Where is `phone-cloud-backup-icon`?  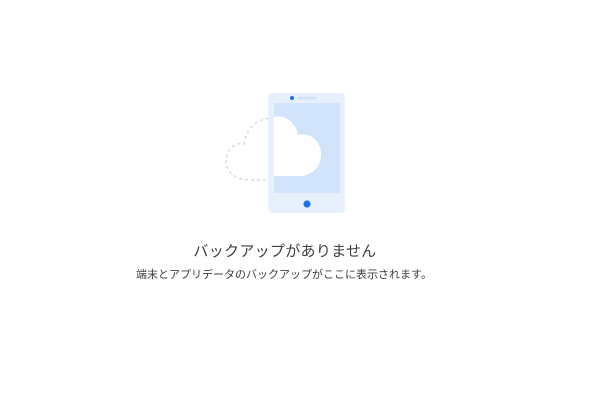
phone-cloud-backup-icon is located at coordinates (285, 152).